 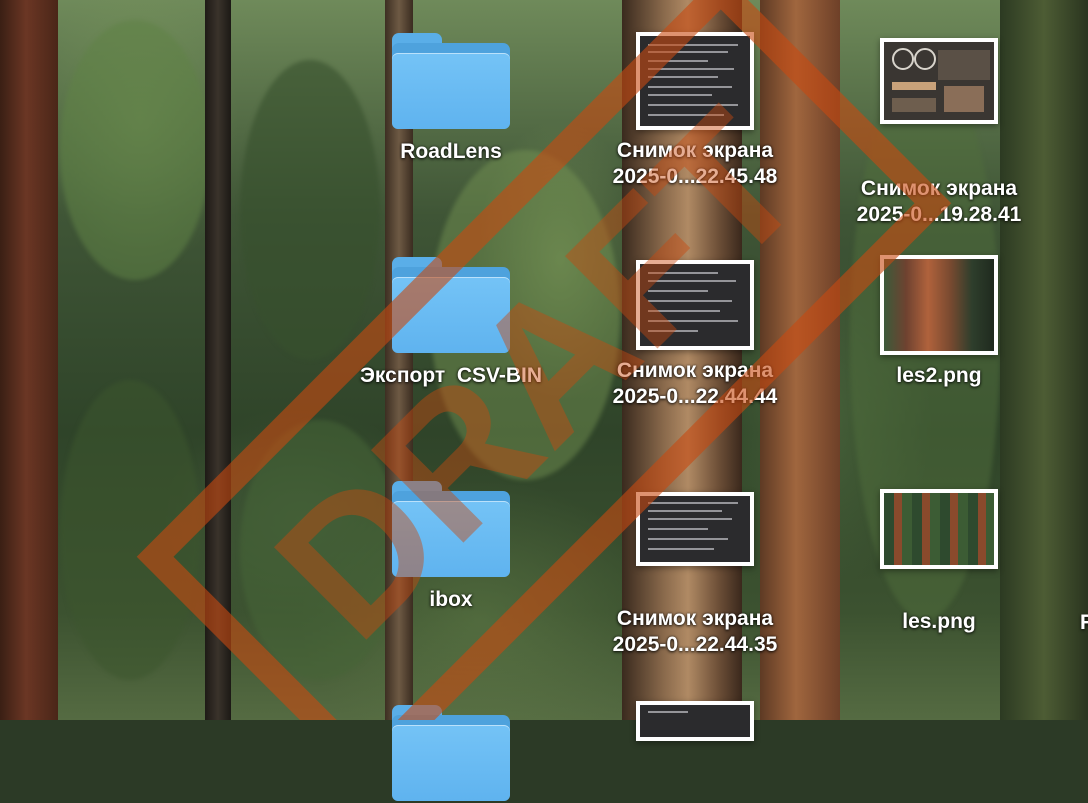 What do you see at coordinates (695, 631) in the screenshot?
I see `item-label: Снимок экрана 2025-0...22.44.35` at bounding box center [695, 631].